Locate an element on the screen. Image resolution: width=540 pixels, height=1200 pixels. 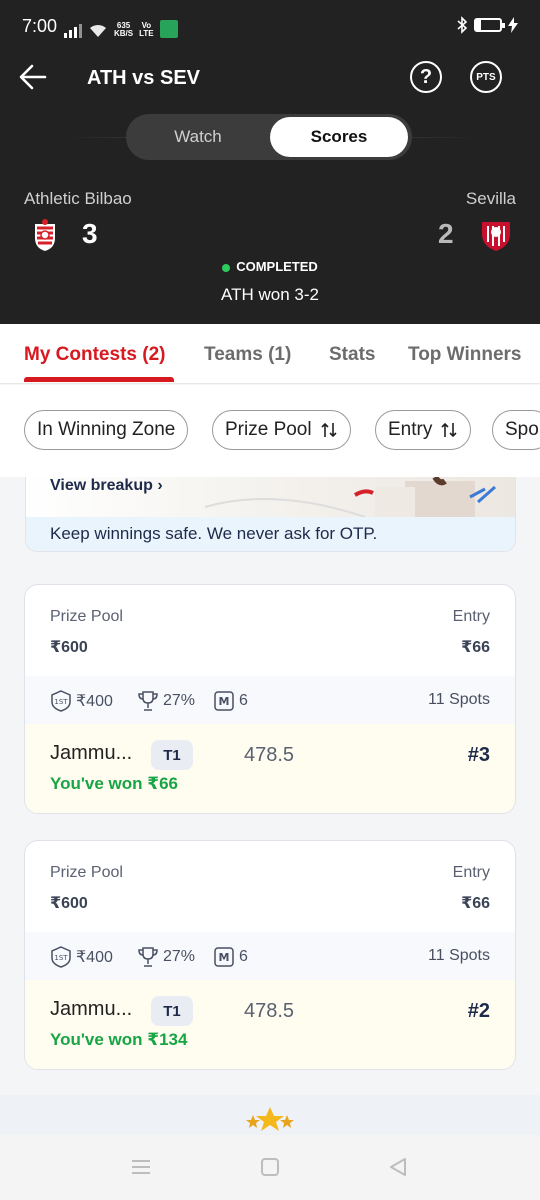
filter-entry: Entry is located at coordinates (423, 430).